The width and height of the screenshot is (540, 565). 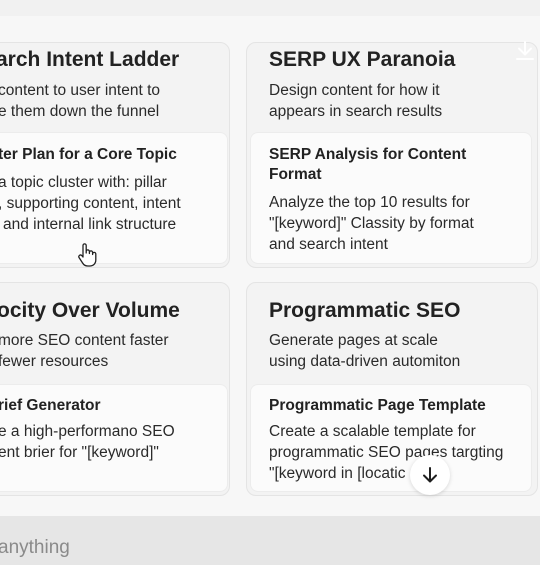 What do you see at coordinates (353, 340) in the screenshot?
I see `card-description-line: Generate pages at scale` at bounding box center [353, 340].